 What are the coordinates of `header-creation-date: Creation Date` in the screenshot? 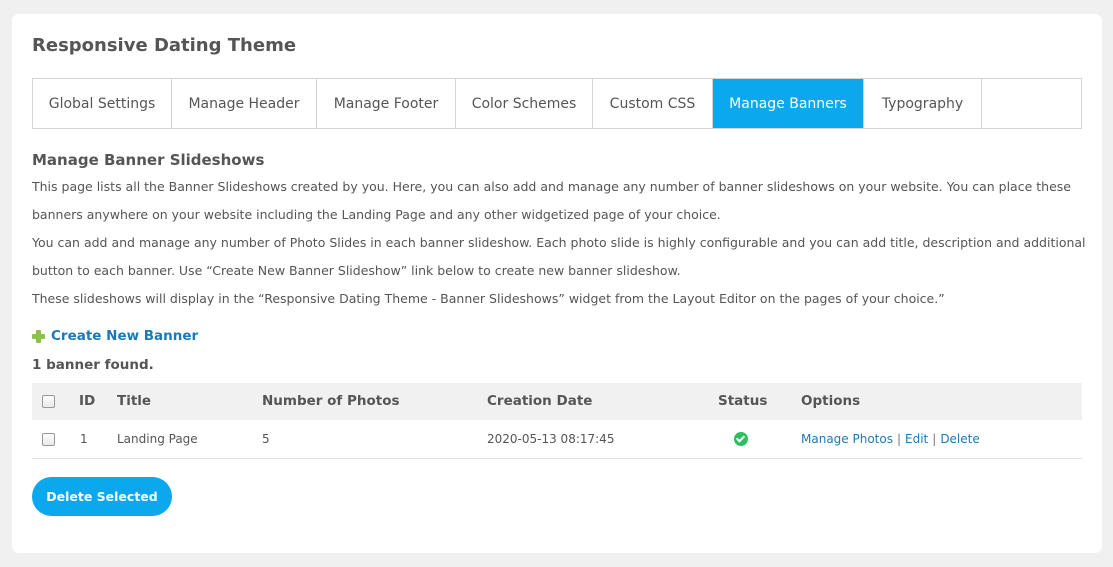 It's located at (540, 401).